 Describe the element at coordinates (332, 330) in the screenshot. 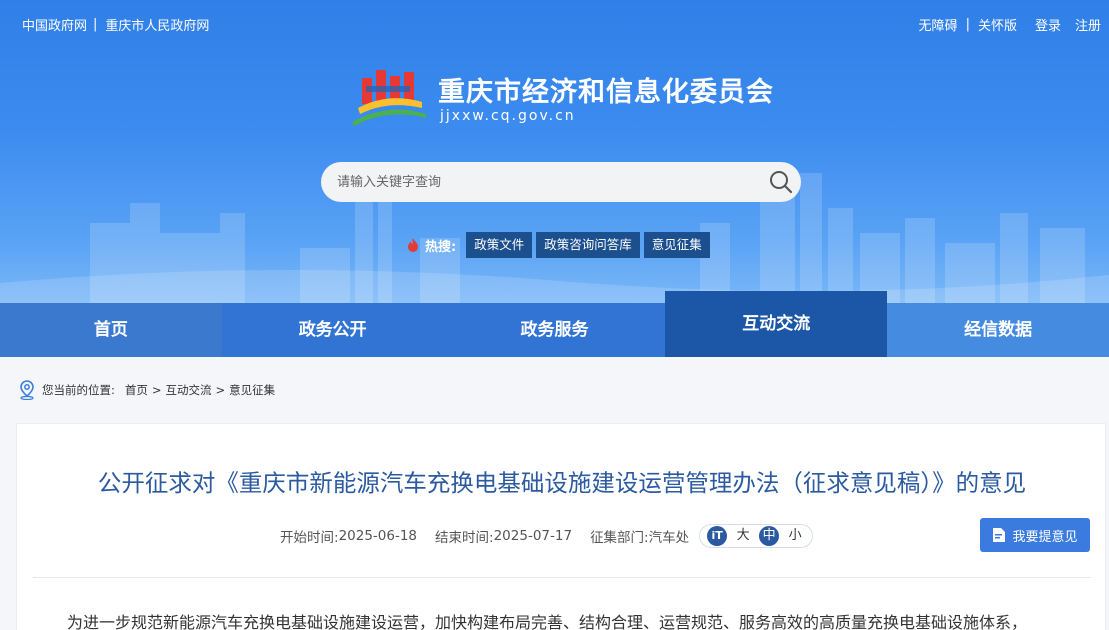

I see `nav-item-gov-affairs: 政务公开` at that location.